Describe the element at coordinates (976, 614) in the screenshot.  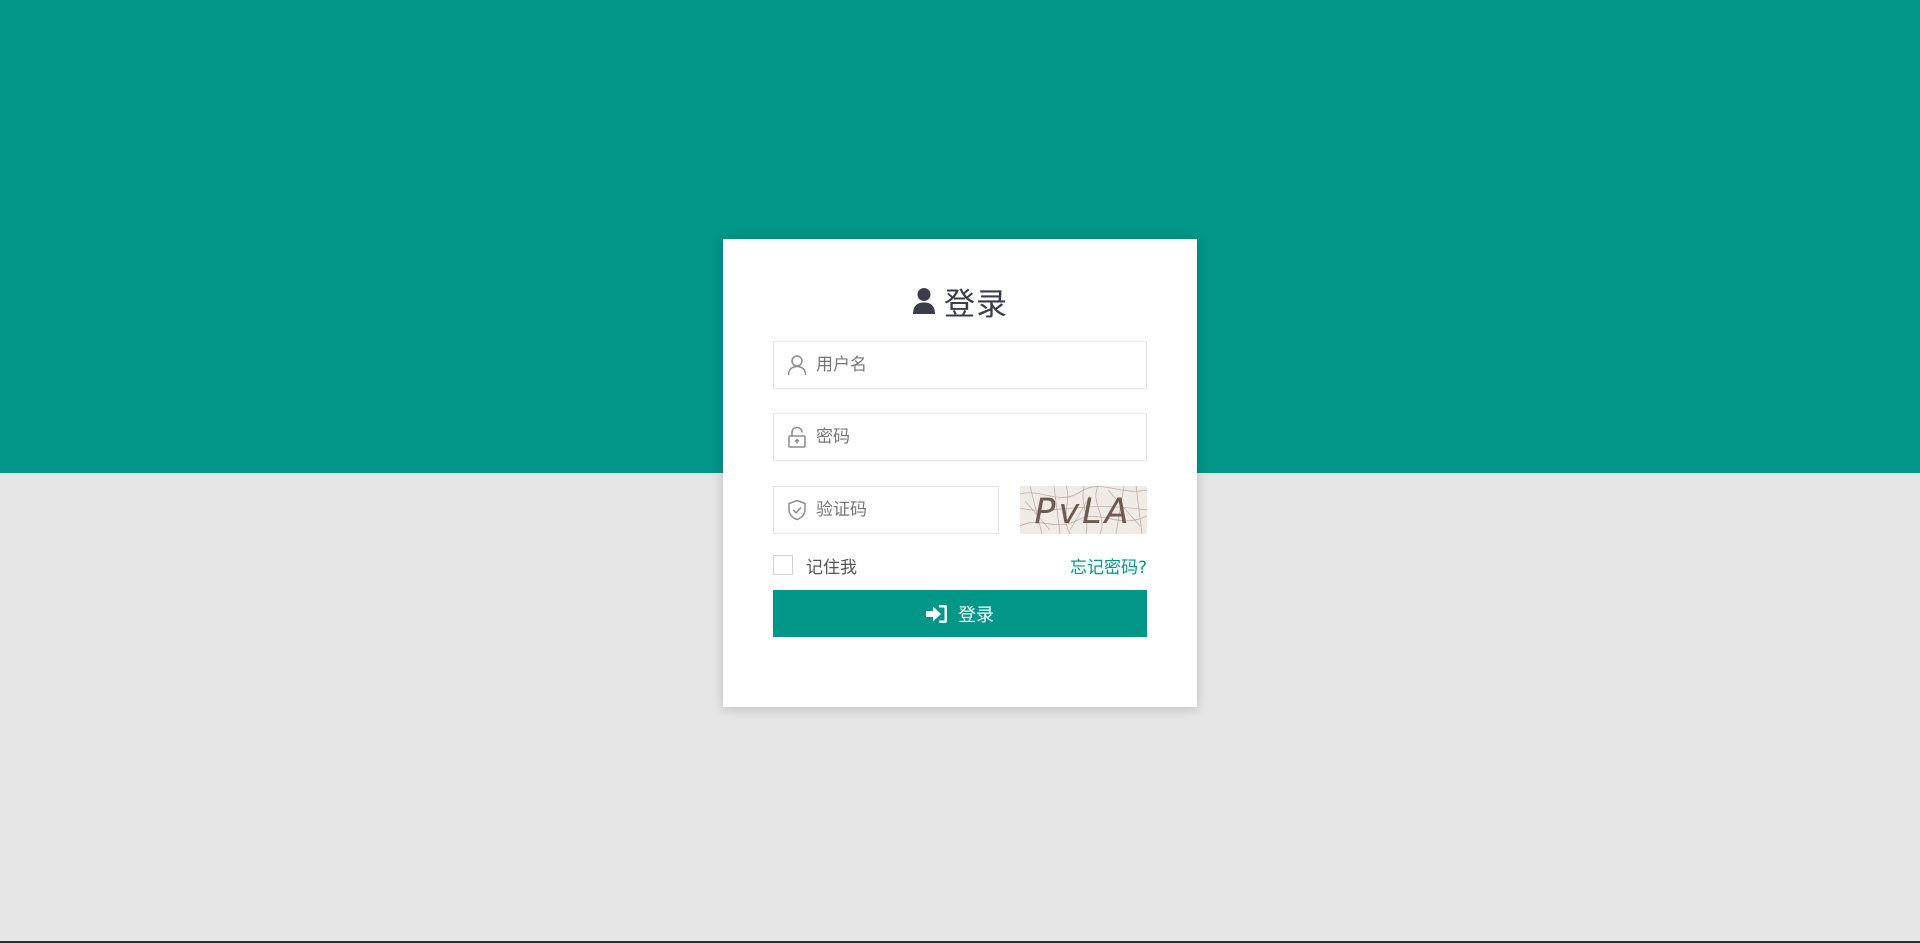
I see `login-button-label: 登录` at that location.